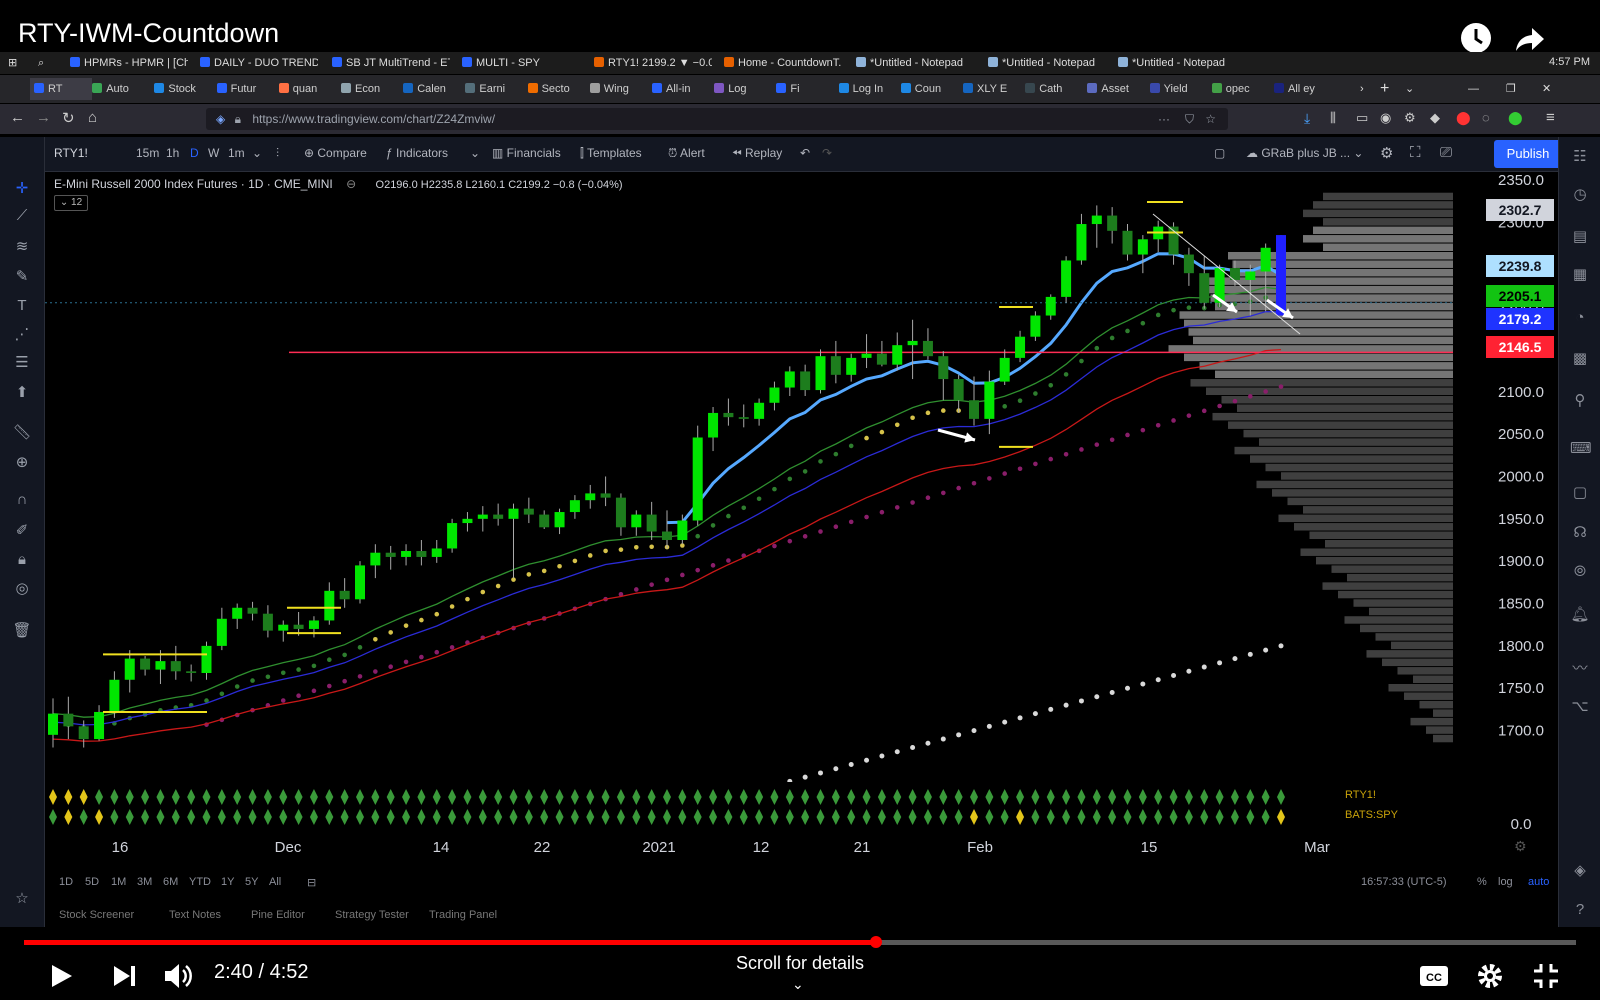 This screenshot has width=1600, height=1000. What do you see at coordinates (22, 363) in the screenshot?
I see `prediction-icon: ☰` at bounding box center [22, 363].